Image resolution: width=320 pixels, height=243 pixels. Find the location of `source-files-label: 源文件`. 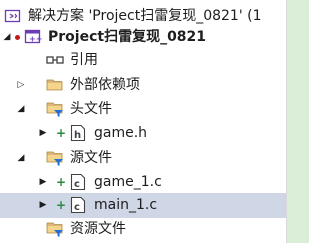

source-files-label: 源文件 is located at coordinates (91, 158).